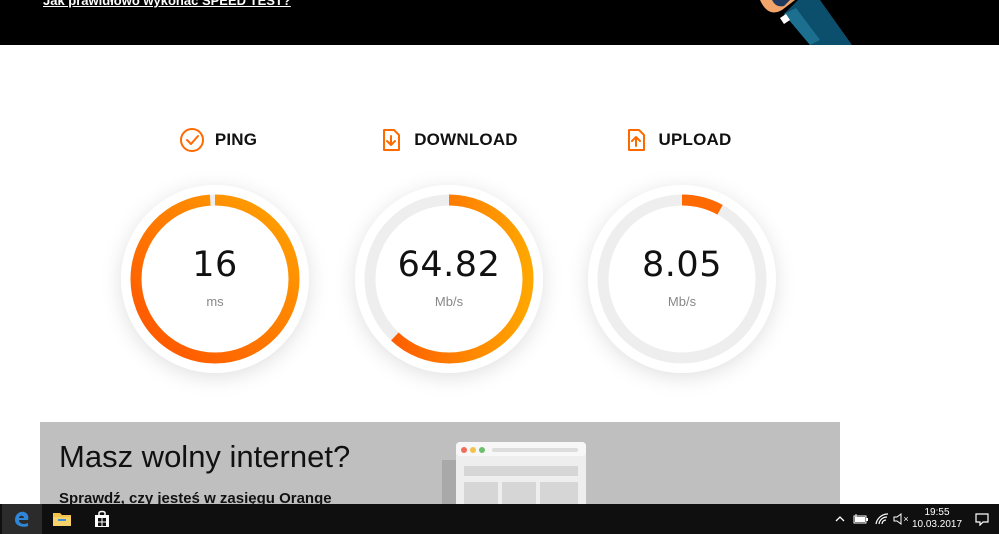 The image size is (999, 534). I want to click on chevron-up-icon, so click(840, 519).